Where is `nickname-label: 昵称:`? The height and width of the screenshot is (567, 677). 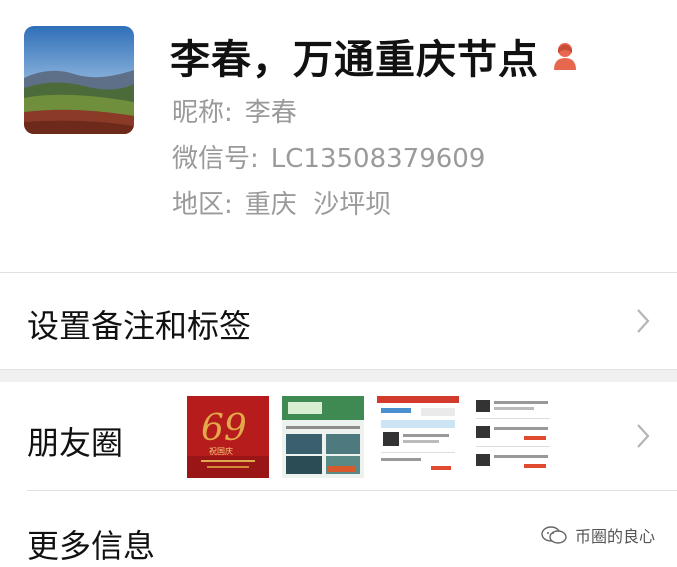
nickname-label: 昵称: is located at coordinates (202, 113).